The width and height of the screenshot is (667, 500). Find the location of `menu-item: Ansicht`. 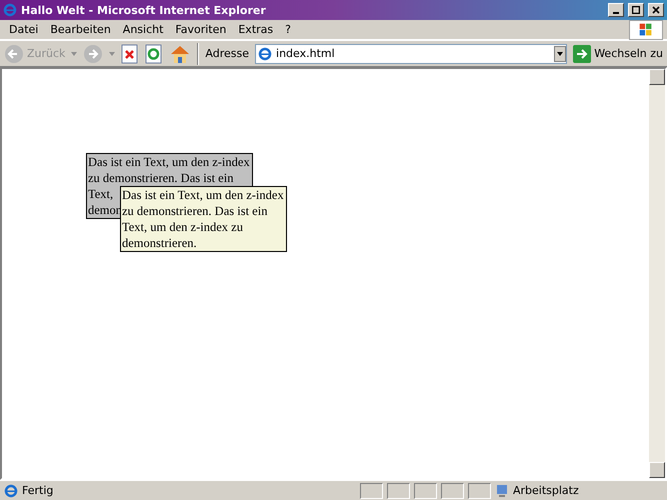

menu-item: Ansicht is located at coordinates (143, 29).